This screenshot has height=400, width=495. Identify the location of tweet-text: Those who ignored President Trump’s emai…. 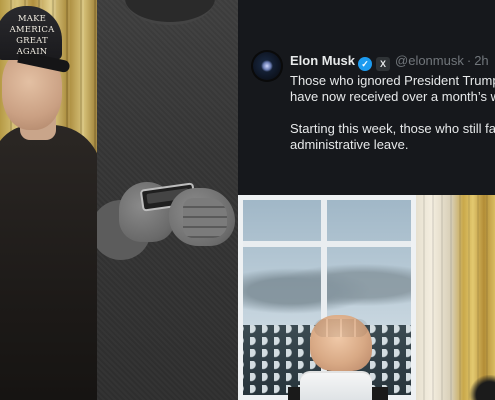
(392, 113).